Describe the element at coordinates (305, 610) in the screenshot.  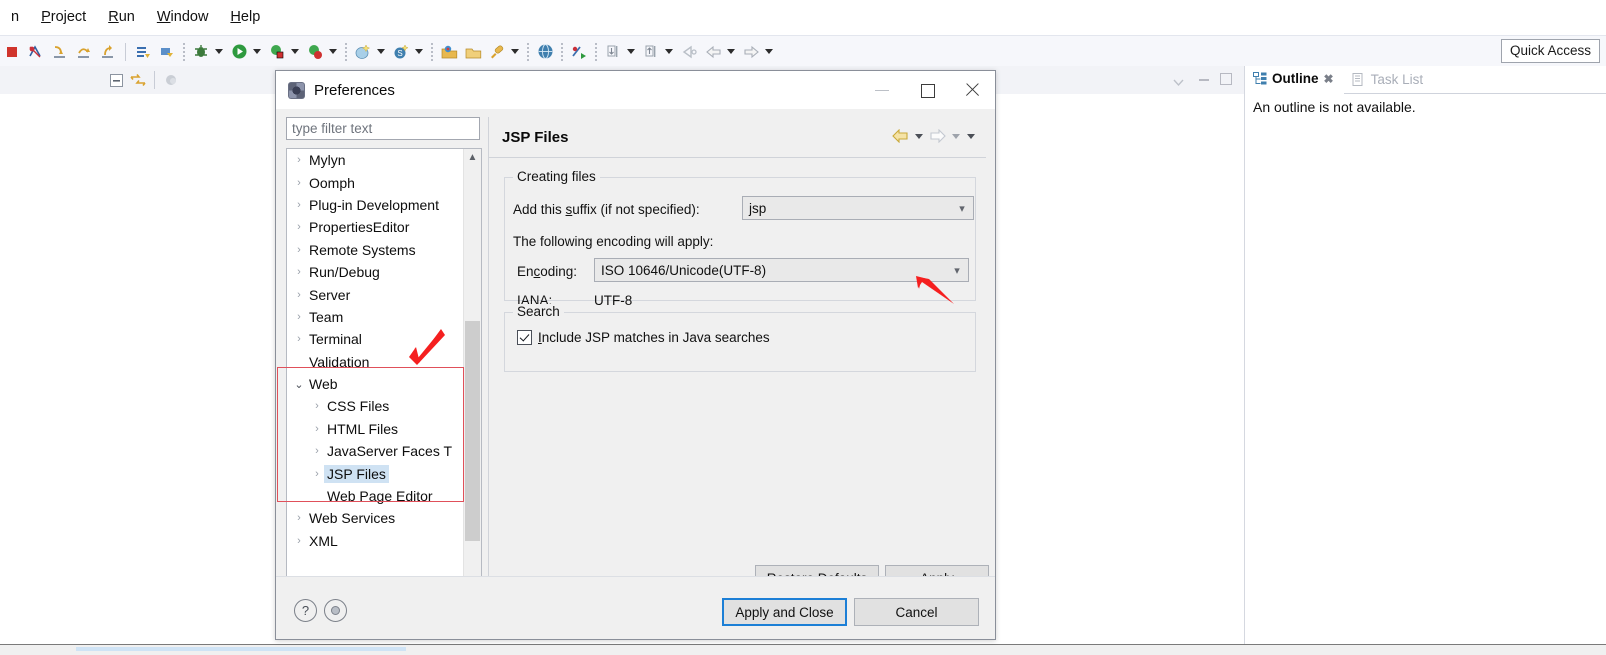
I see `help-icon: ?` at that location.